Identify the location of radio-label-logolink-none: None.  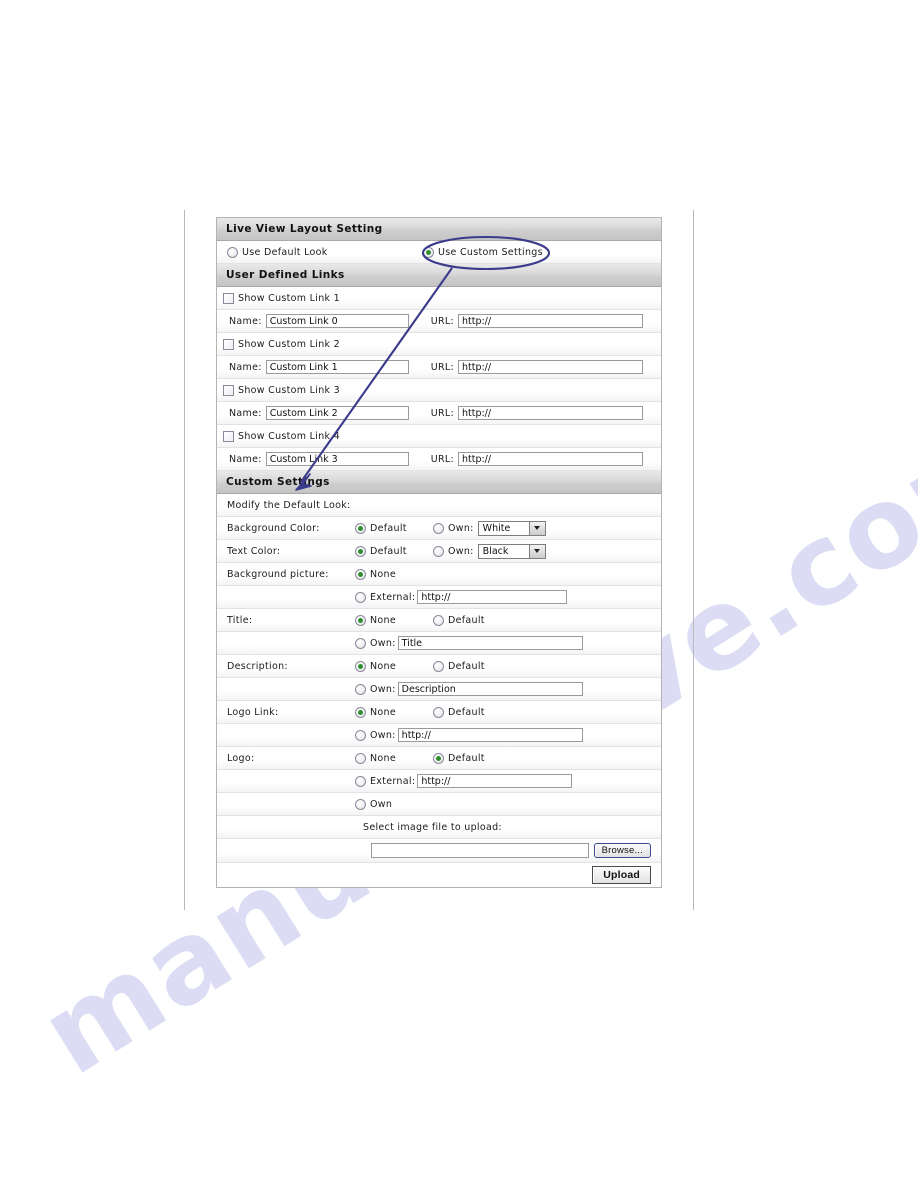
(383, 712).